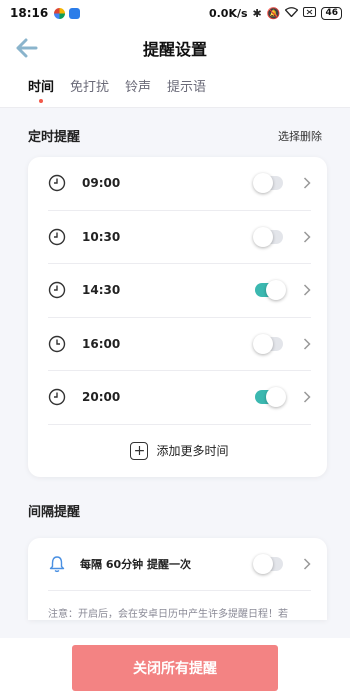 This screenshot has width=350, height=700. Describe the element at coordinates (175, 13) in the screenshot. I see `status-bar: 18:16 0.0K/s ✱ 🔕 46` at that location.